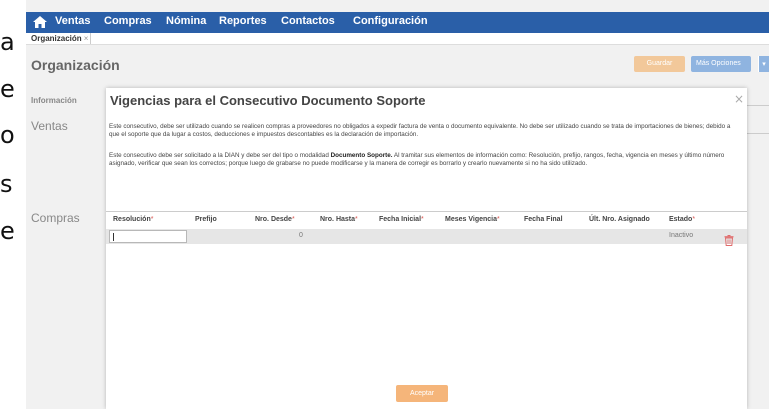 This screenshot has width=769, height=409. What do you see at coordinates (390, 21) in the screenshot?
I see `nav-configuracion: Configuración` at bounding box center [390, 21].